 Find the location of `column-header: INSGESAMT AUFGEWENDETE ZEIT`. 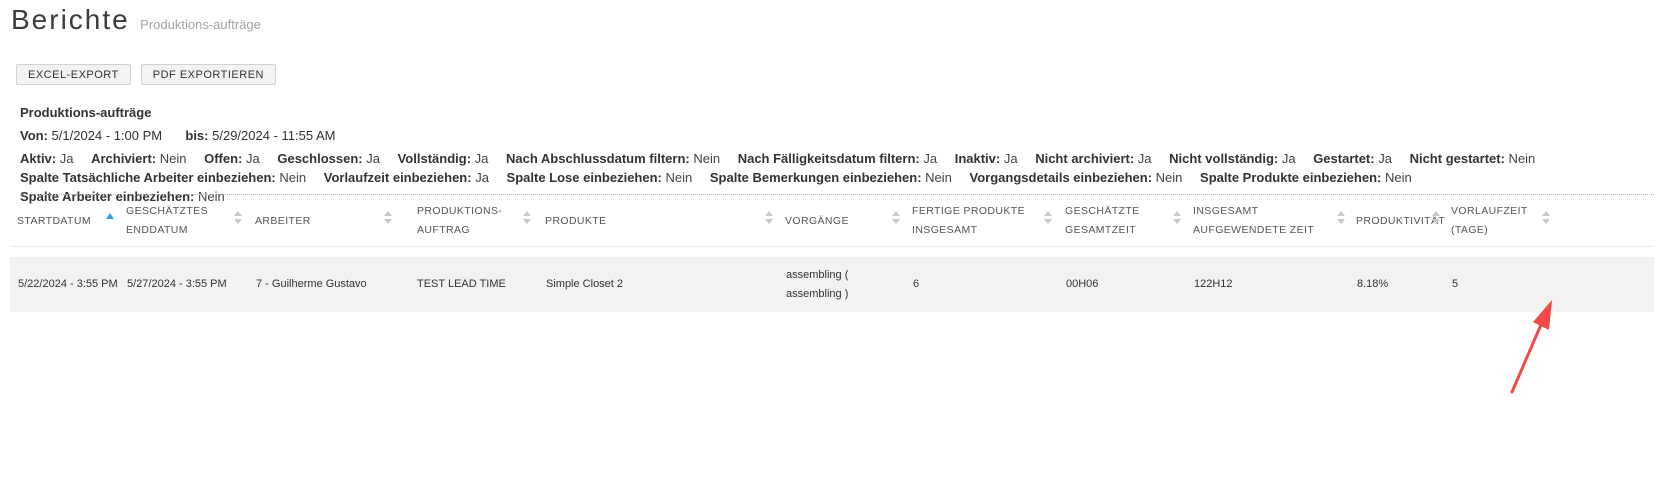

column-header: INSGESAMT AUFGEWENDETE ZEIT is located at coordinates (1268, 221).